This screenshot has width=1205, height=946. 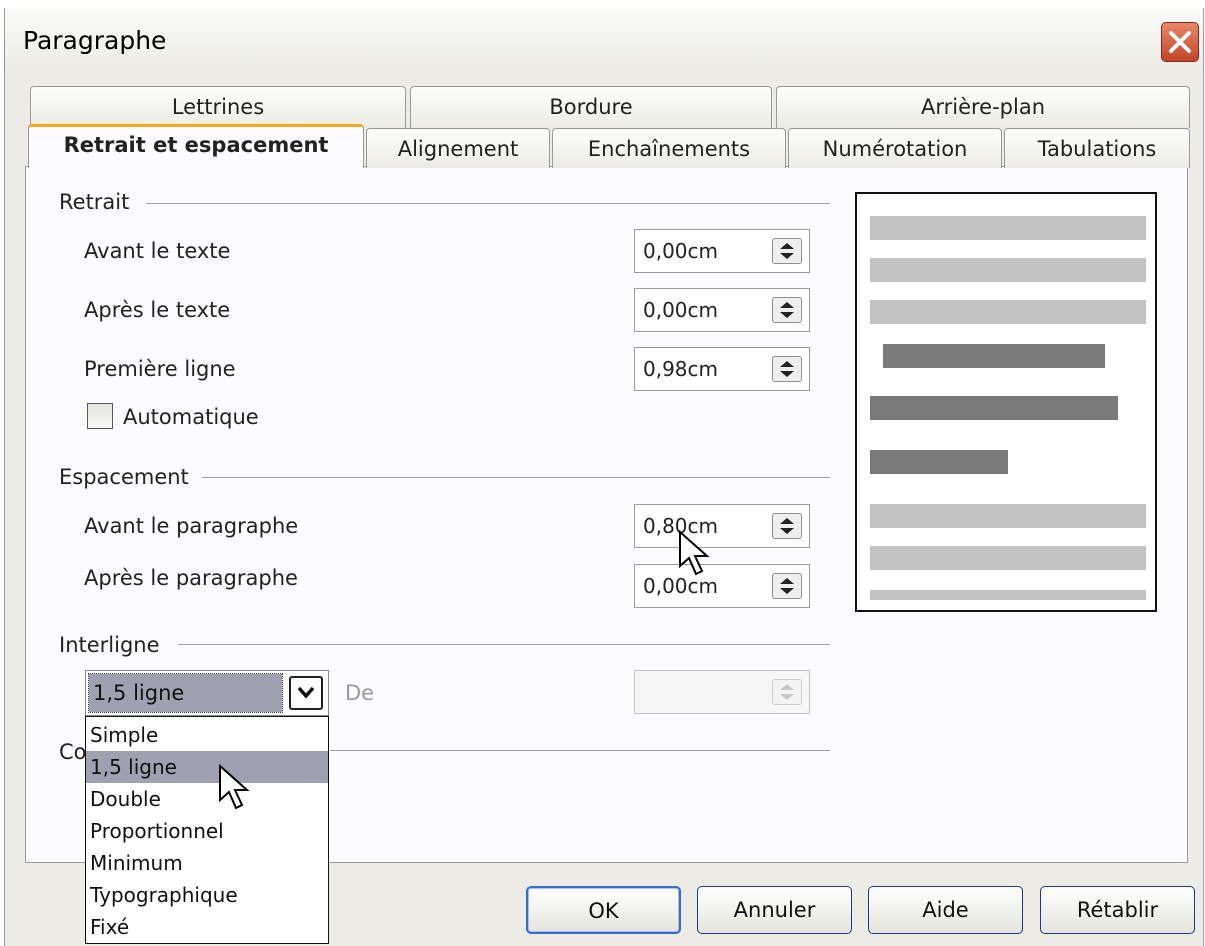 I want to click on option-minimum: Minimum, so click(x=207, y=863).